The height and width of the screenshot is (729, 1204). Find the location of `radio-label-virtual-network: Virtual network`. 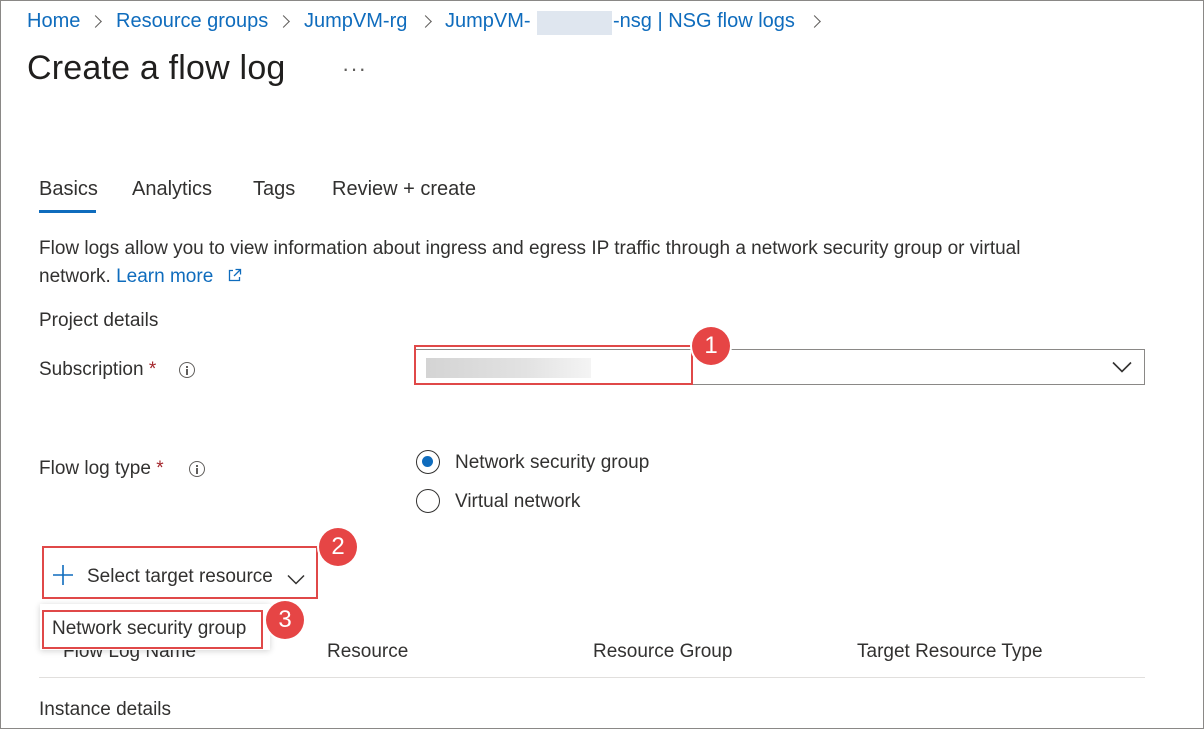

radio-label-virtual-network: Virtual network is located at coordinates (517, 502).